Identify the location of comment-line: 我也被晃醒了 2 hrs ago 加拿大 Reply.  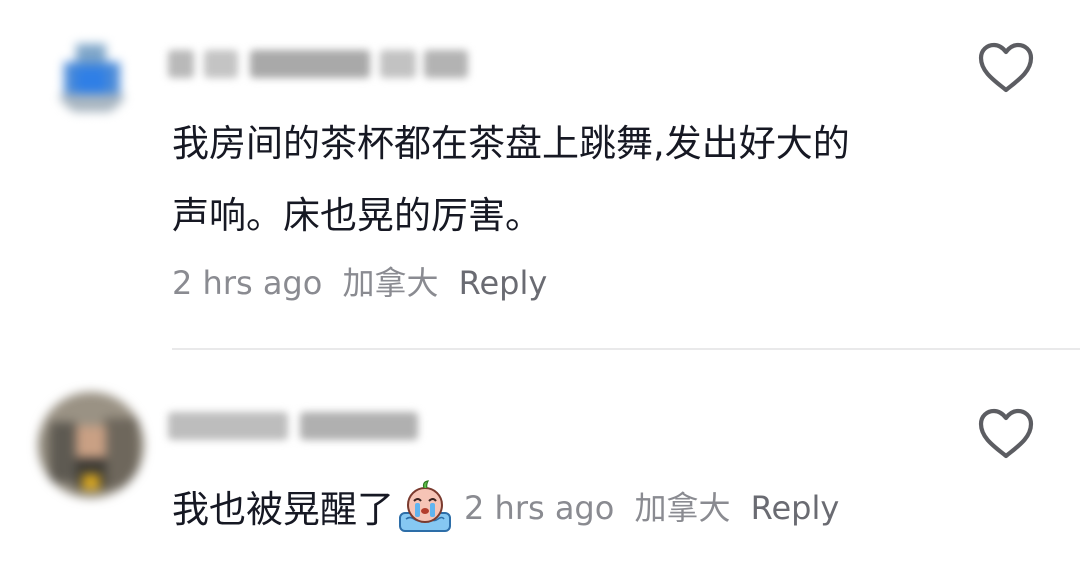
(510, 506).